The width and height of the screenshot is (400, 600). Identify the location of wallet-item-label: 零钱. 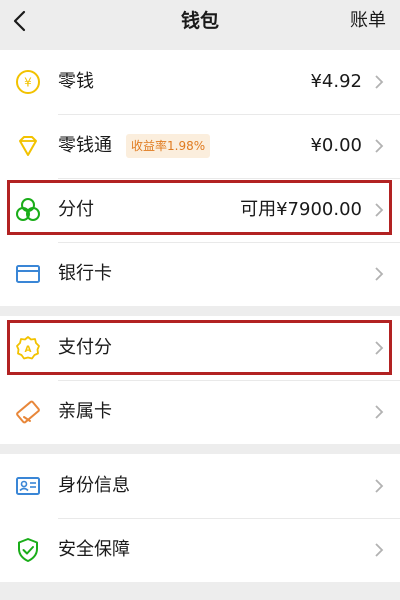
(76, 81).